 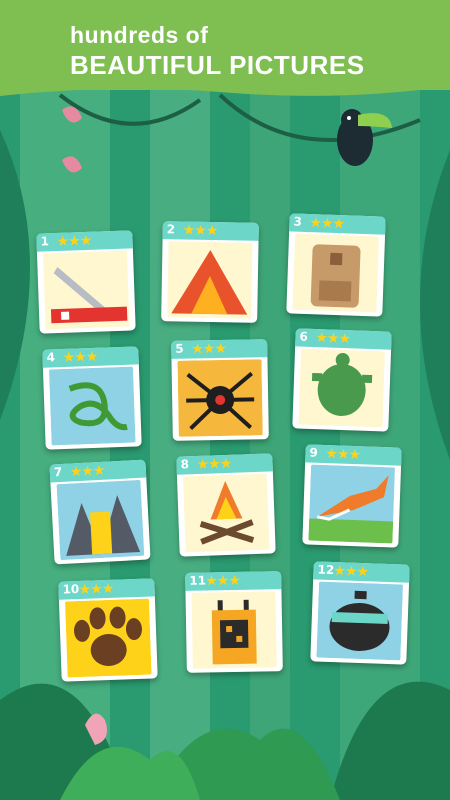 What do you see at coordinates (45, 241) in the screenshot?
I see `puzzle-number: 1` at bounding box center [45, 241].